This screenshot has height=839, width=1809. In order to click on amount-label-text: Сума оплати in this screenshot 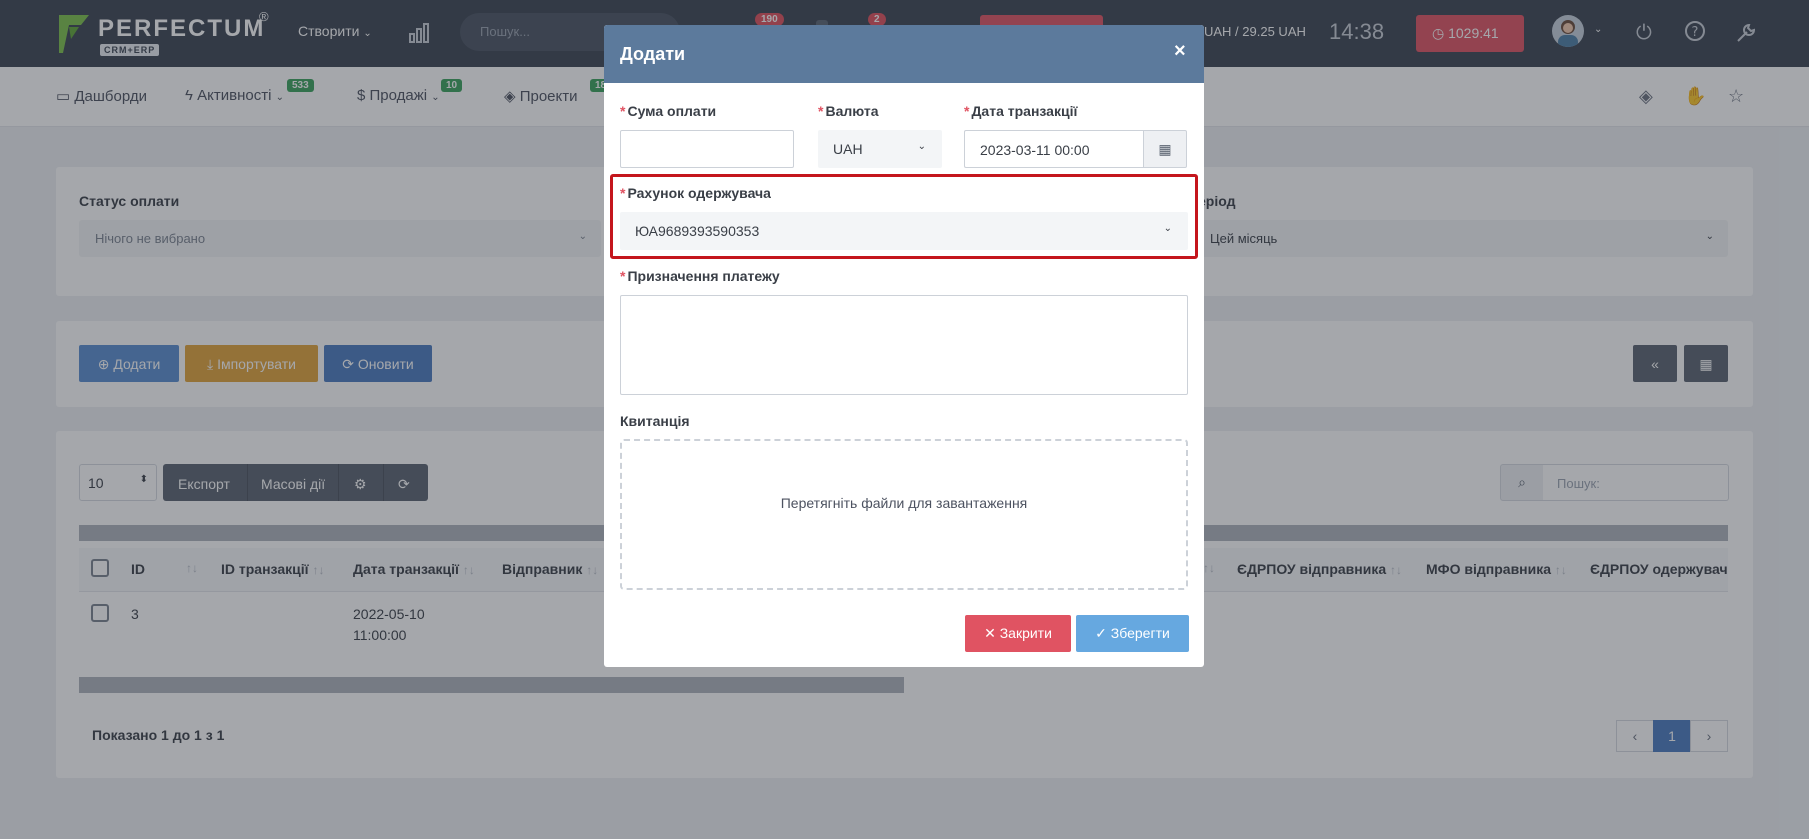, I will do `click(672, 111)`.